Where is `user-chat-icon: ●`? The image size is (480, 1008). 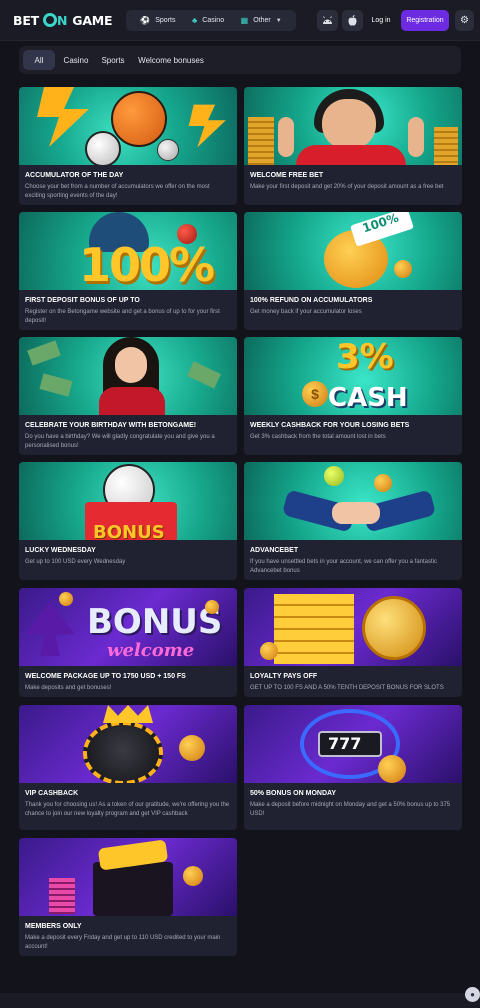
user-chat-icon: ● is located at coordinates (472, 994).